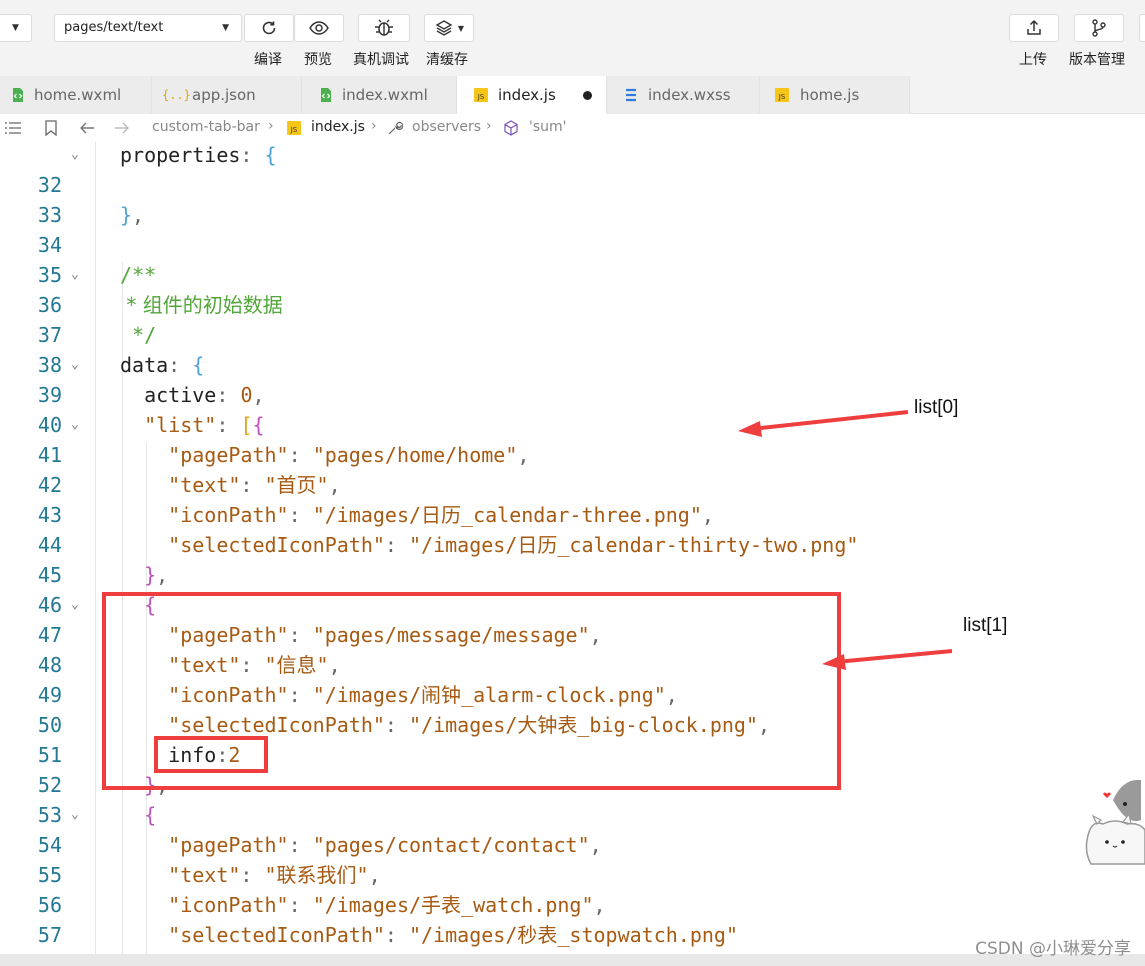 The image size is (1145, 966). Describe the element at coordinates (689, 95) in the screenshot. I see `tab-label: index.wxss` at that location.